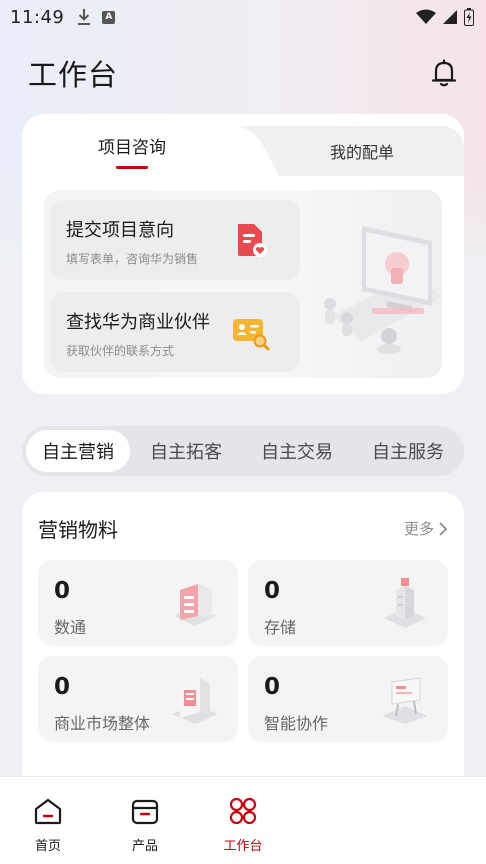 The height and width of the screenshot is (864, 486). Describe the element at coordinates (243, 73) in the screenshot. I see `header: 工作台` at that location.